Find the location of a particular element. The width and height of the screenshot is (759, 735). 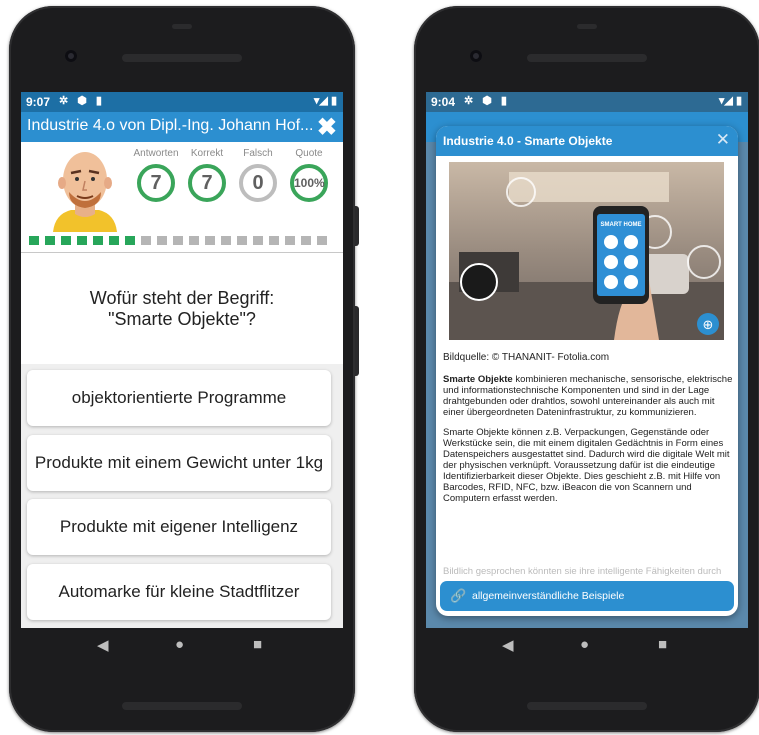

smart-home-badge: SMART HOME is located at coordinates (621, 225).